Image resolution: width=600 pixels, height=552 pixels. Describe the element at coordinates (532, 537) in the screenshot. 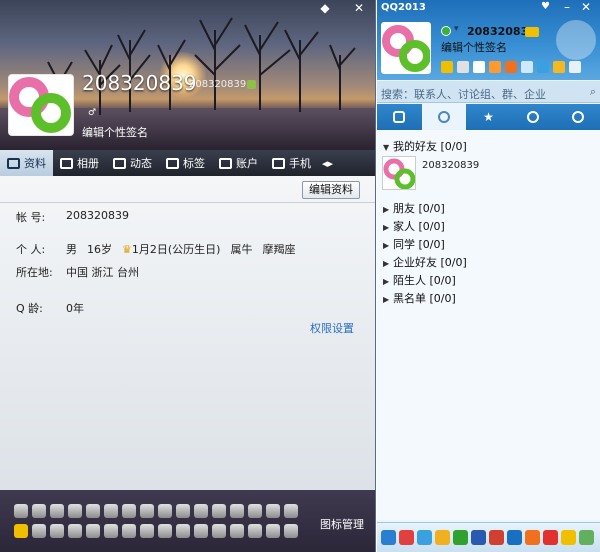

I see `tencent-icon` at that location.